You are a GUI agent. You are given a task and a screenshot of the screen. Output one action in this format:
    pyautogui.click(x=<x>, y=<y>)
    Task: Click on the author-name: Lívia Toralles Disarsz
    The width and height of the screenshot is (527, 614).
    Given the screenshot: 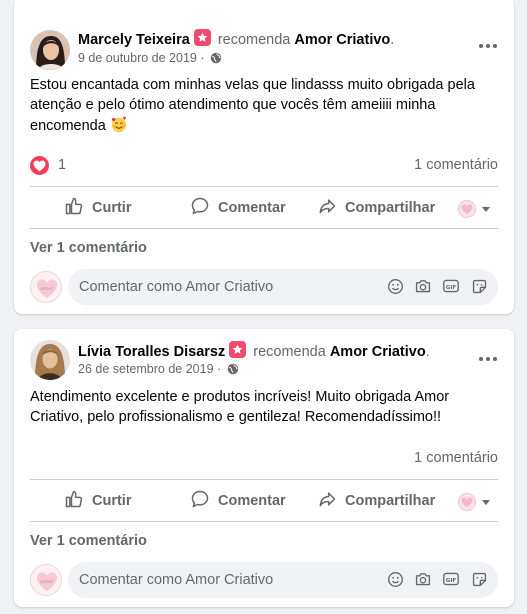 What is the action you would take?
    pyautogui.click(x=151, y=352)
    